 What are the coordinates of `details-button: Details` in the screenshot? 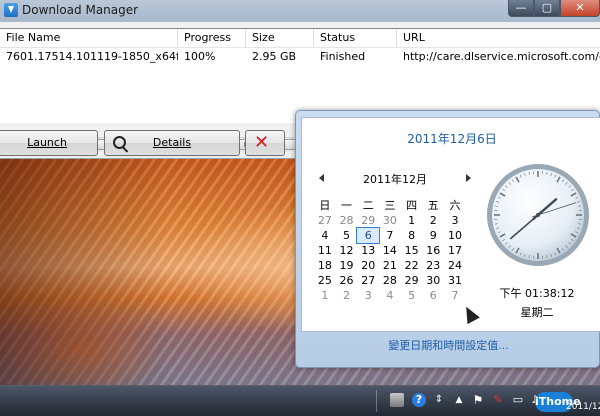 It's located at (172, 143).